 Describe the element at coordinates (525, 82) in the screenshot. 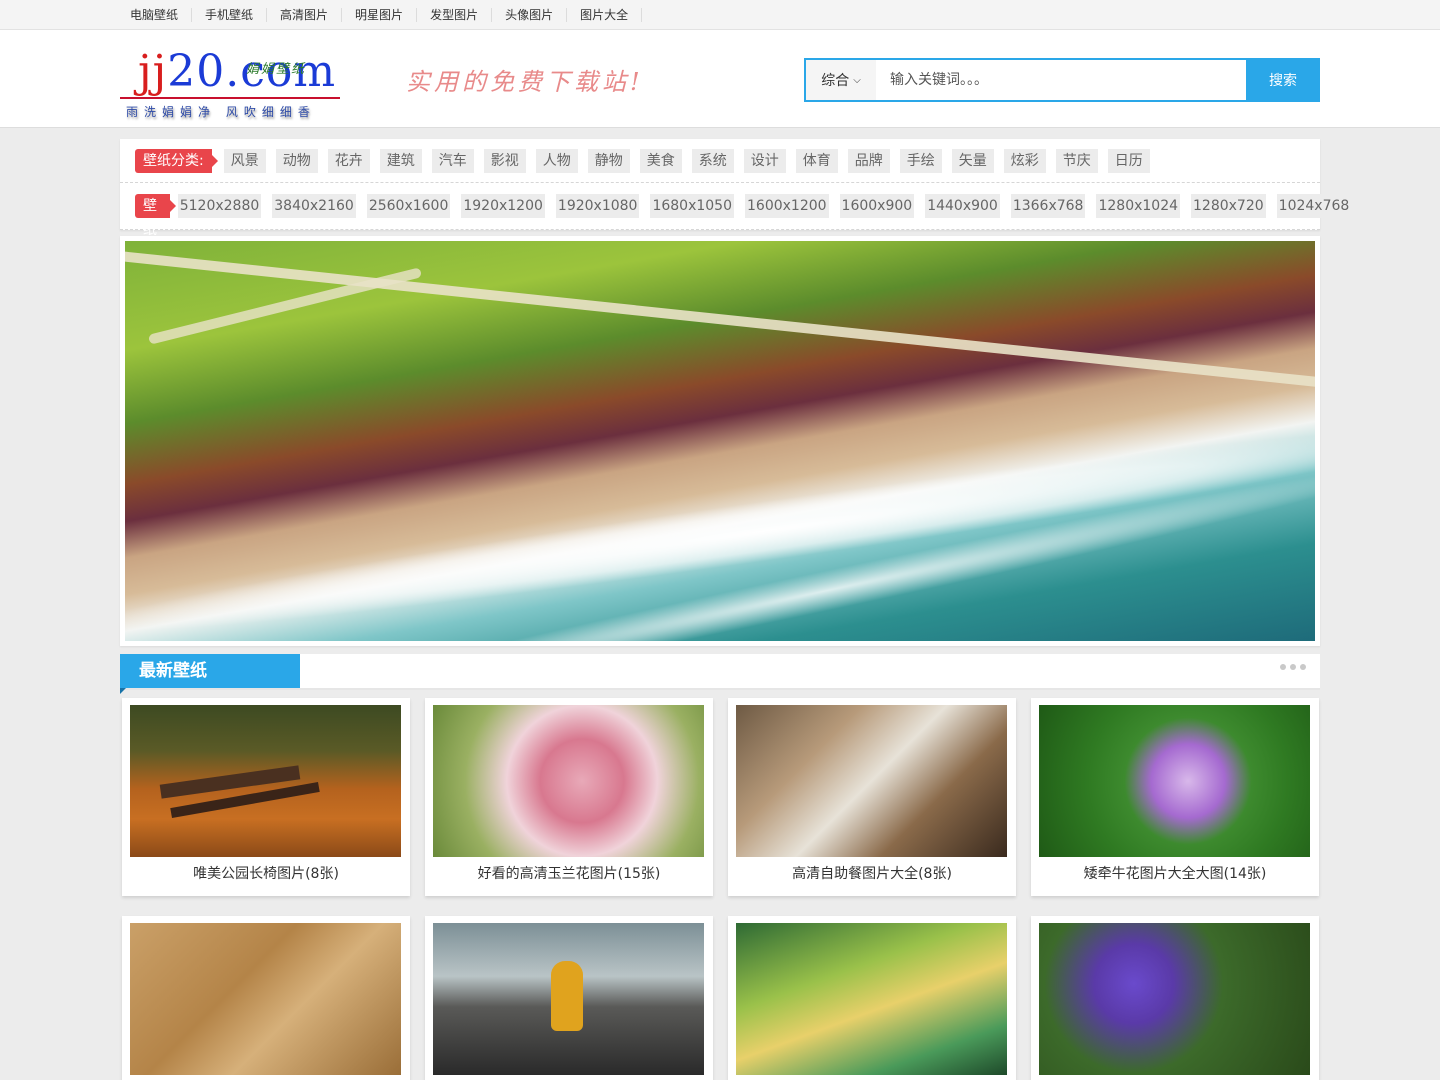

I see `site-slogan: 实用的免费下载站!` at that location.